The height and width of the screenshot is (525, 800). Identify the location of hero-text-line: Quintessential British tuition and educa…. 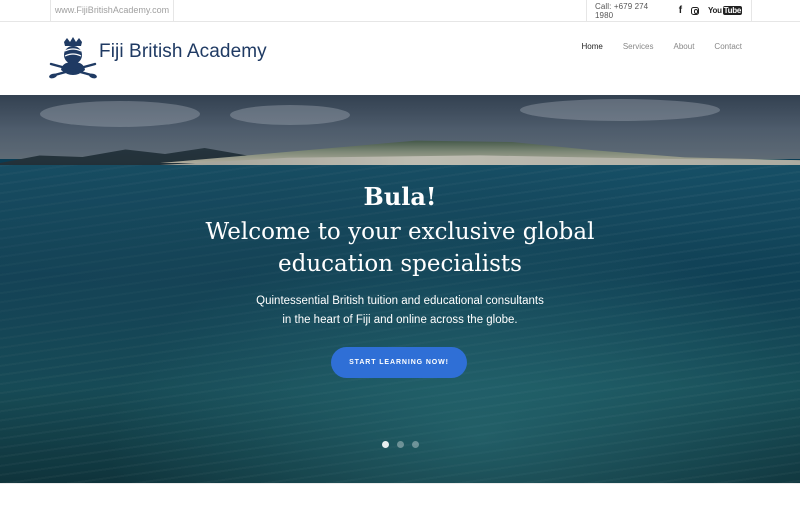
(400, 301).